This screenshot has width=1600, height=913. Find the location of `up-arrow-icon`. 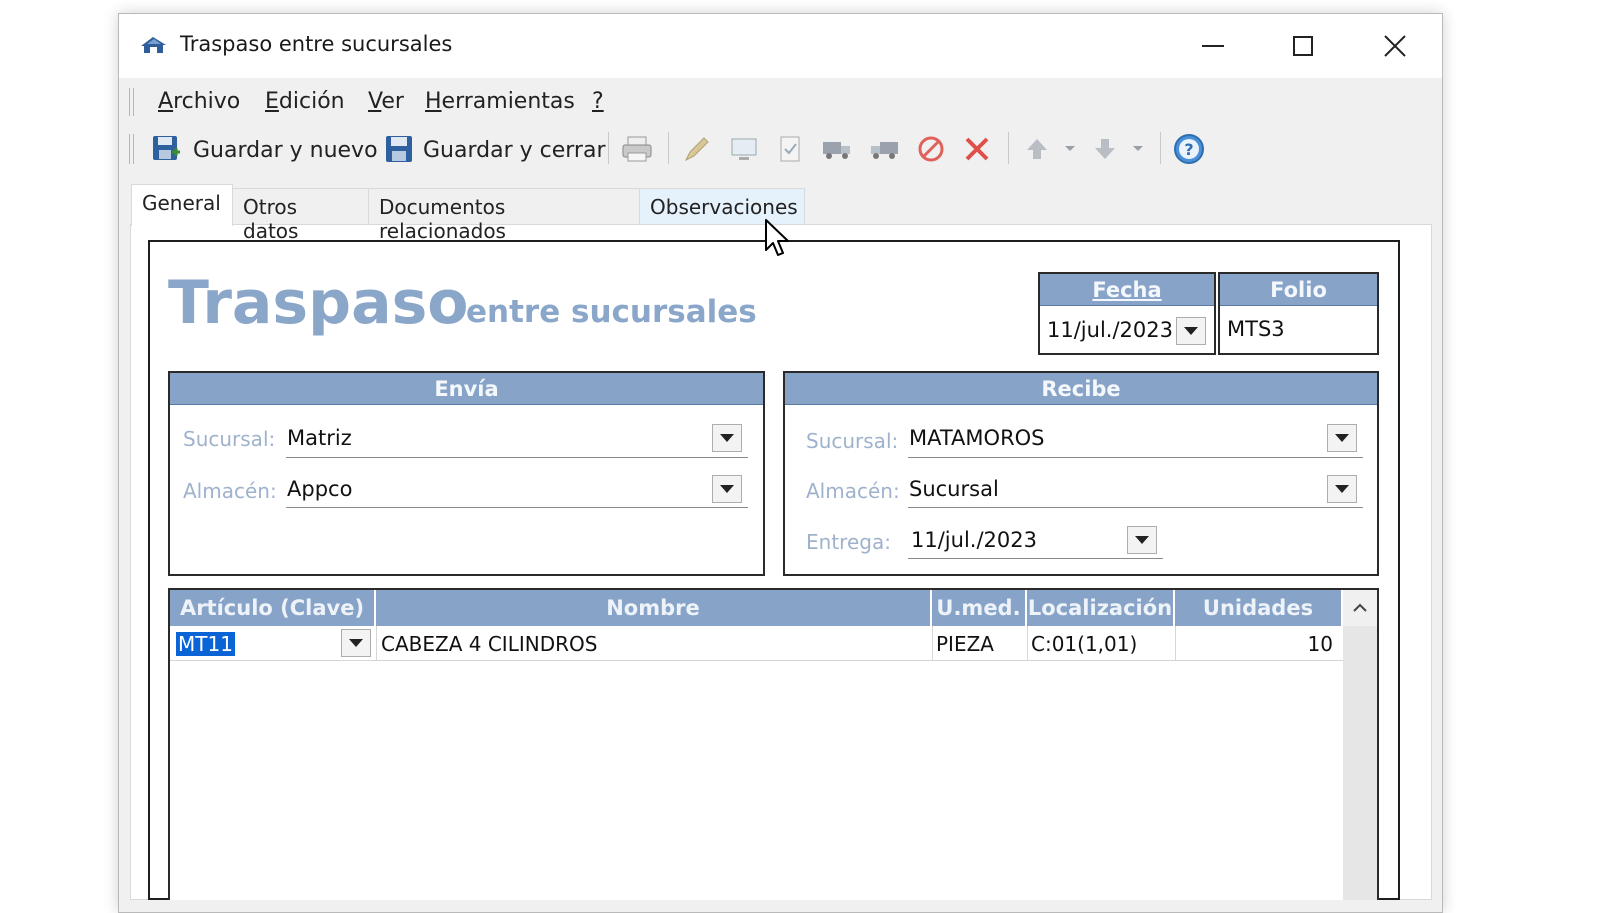

up-arrow-icon is located at coordinates (1037, 149).